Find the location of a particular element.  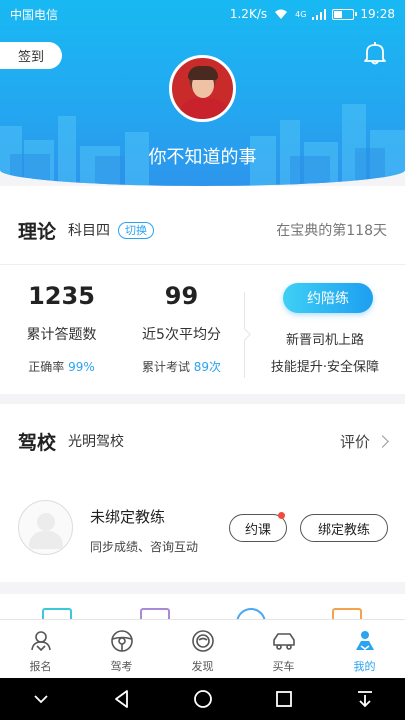

signal-icon is located at coordinates (319, 14).